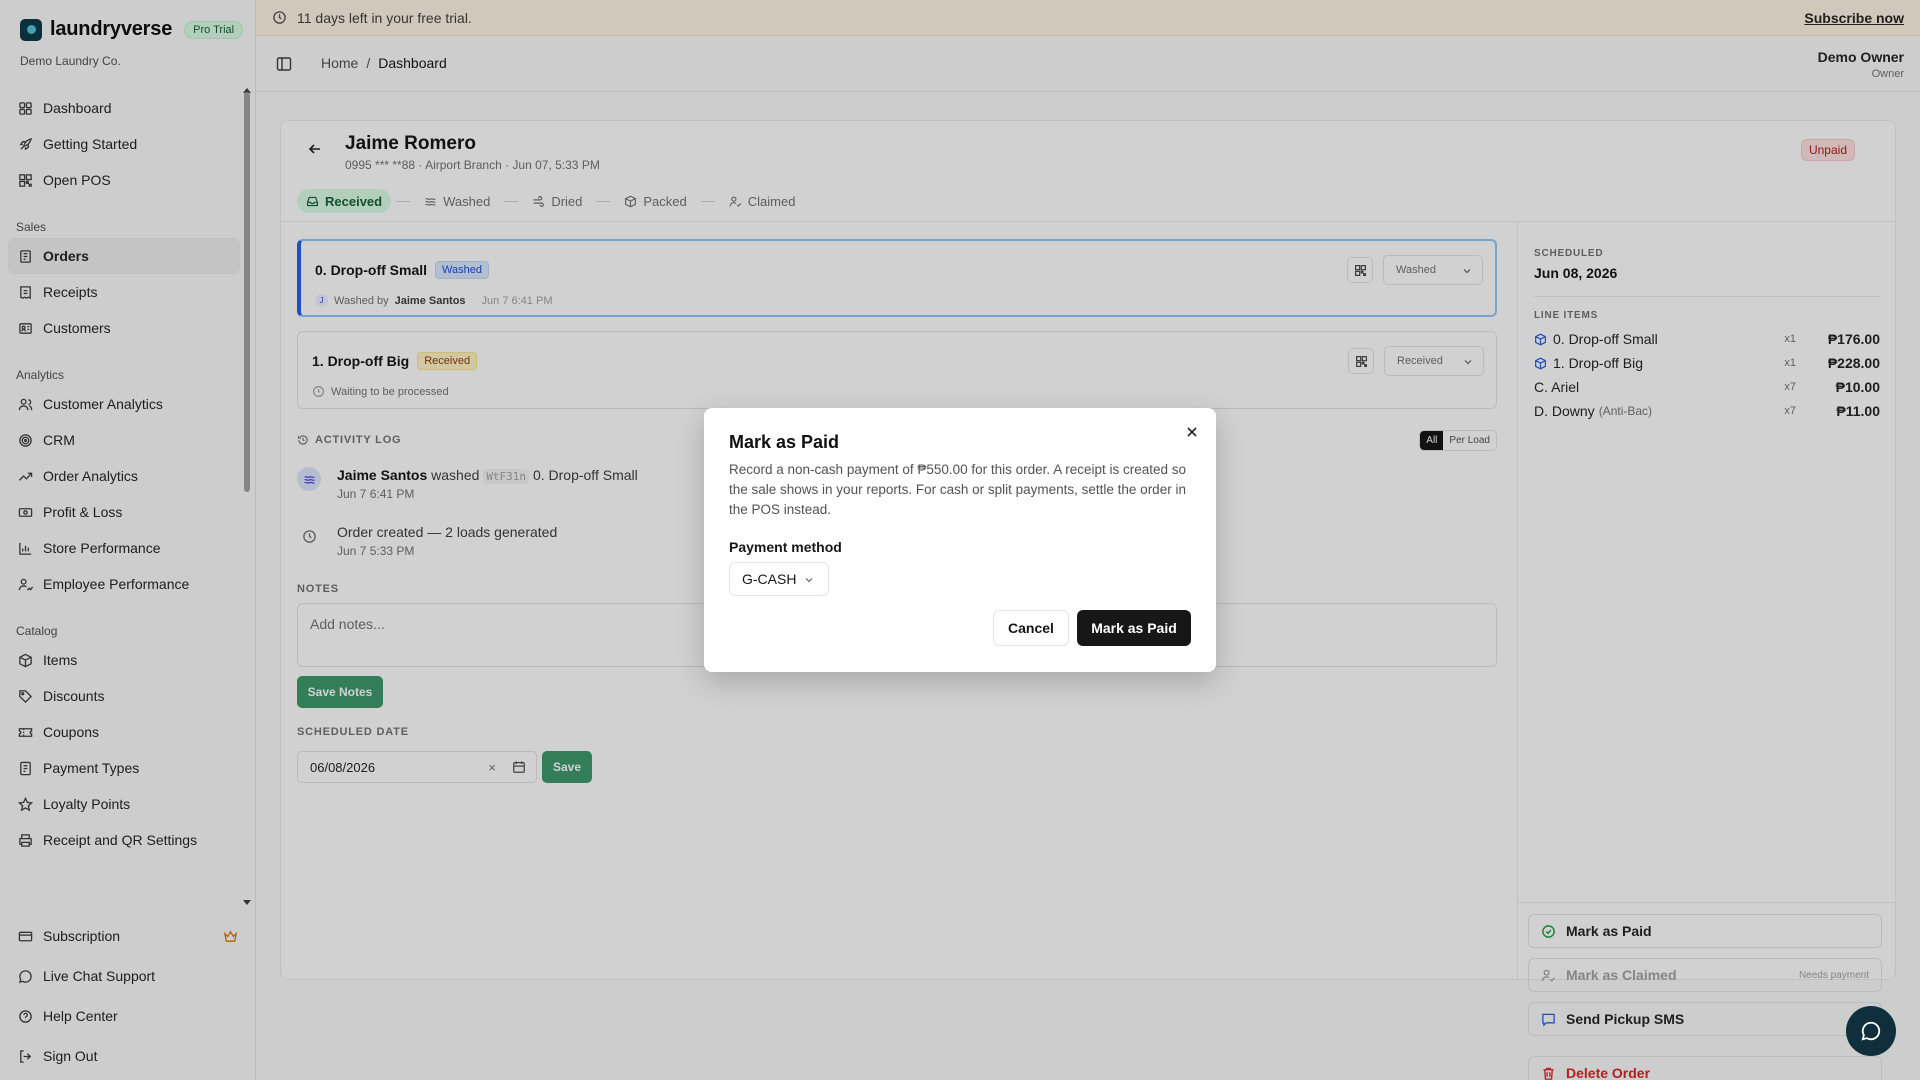 The image size is (1920, 1080). Describe the element at coordinates (809, 580) in the screenshot. I see `chevron-down-icon` at that location.